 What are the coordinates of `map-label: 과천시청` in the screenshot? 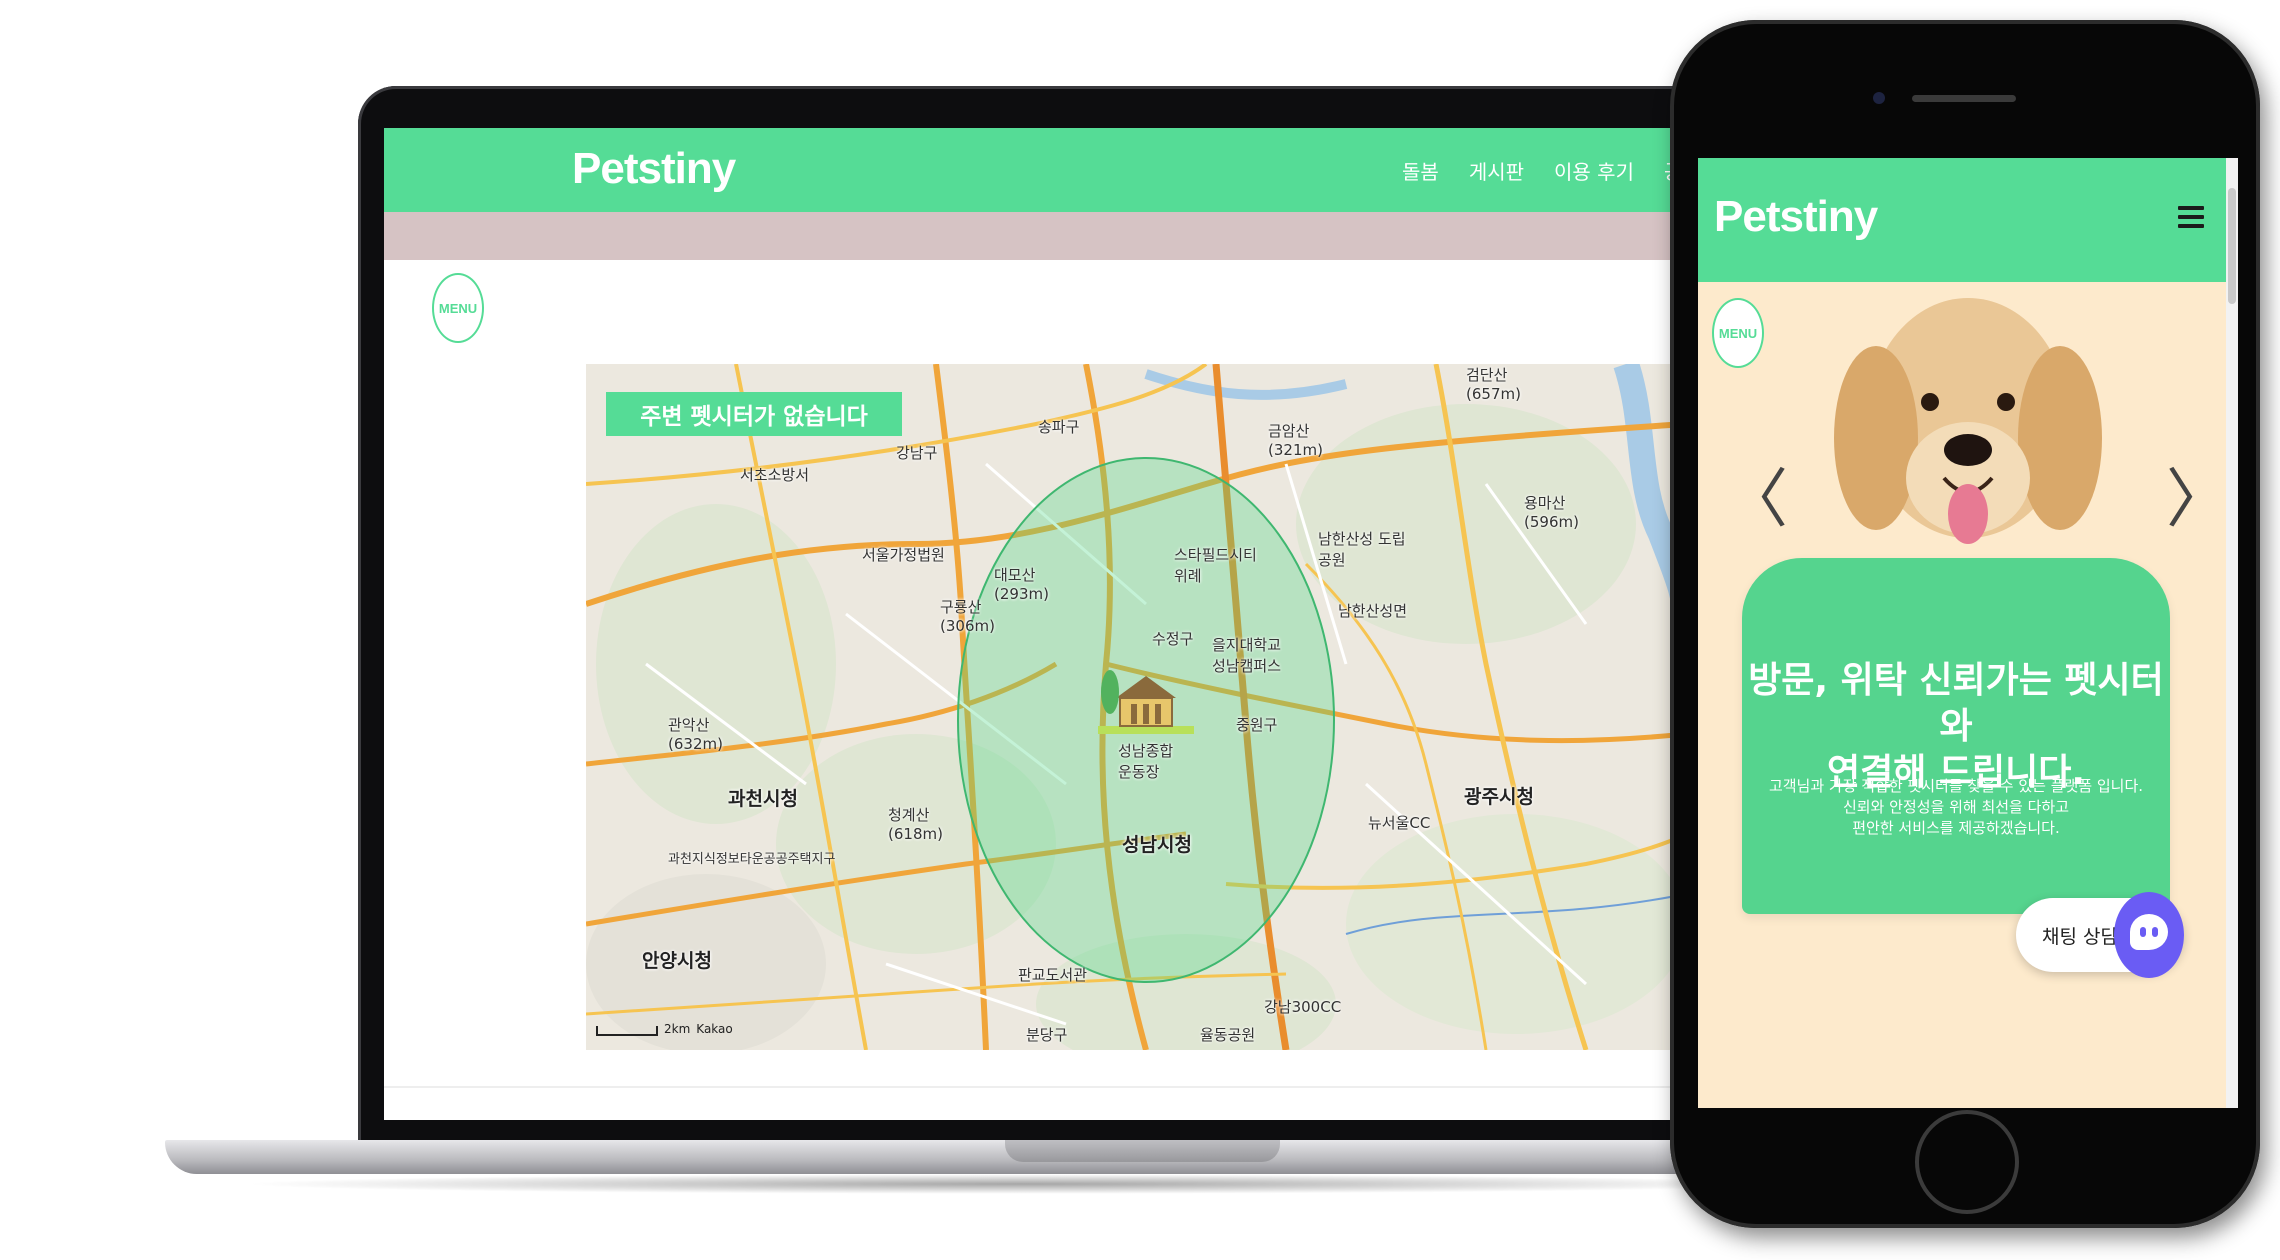 It's located at (763, 799).